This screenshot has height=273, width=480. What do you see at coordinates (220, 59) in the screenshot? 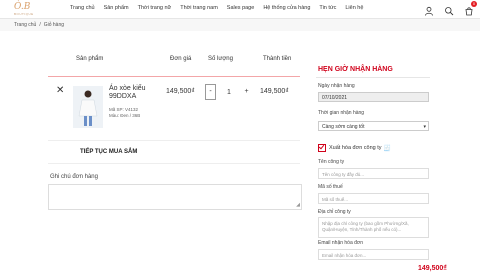
I see `header-qty: Số lượng` at bounding box center [220, 59].